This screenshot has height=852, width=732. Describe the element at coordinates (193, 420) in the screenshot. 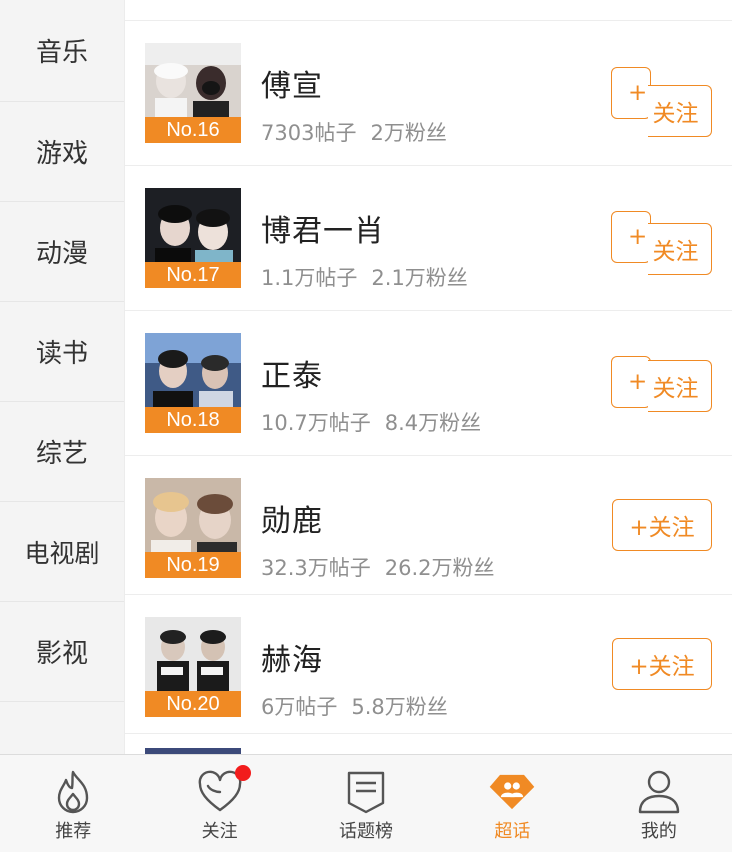

I see `rank-badge: No.18` at that location.